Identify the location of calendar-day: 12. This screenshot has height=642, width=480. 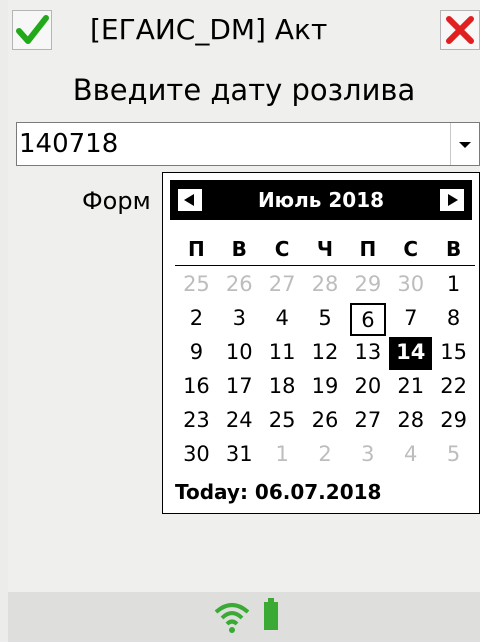
(325, 353).